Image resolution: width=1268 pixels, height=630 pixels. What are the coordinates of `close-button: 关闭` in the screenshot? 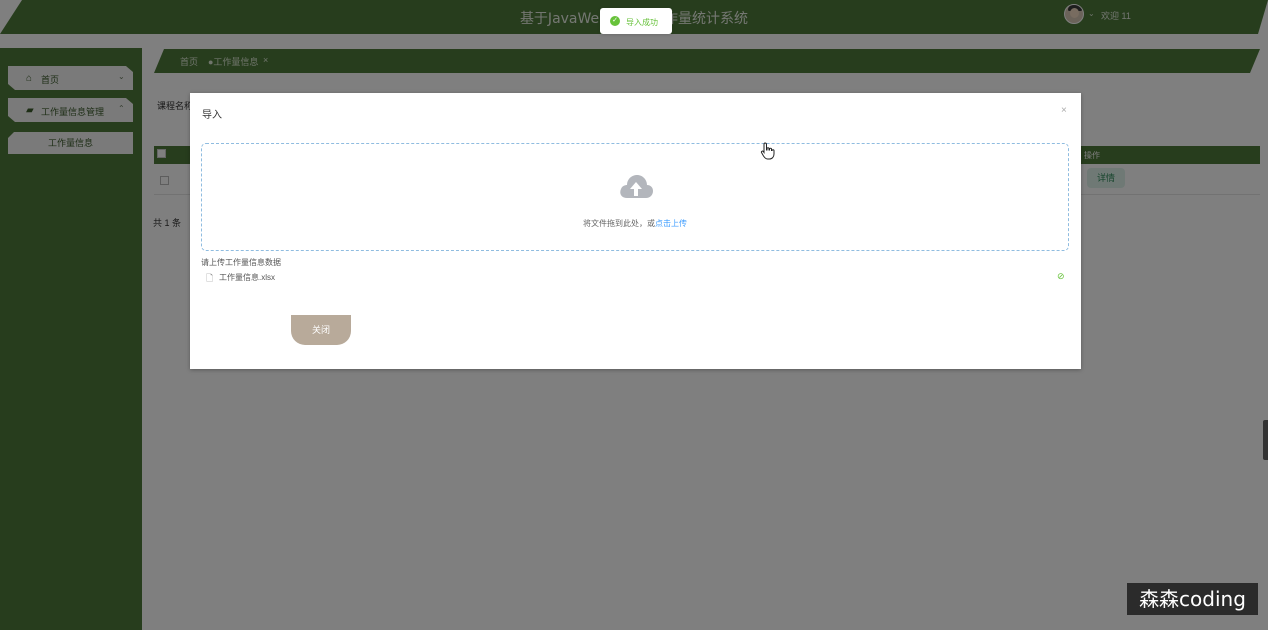 It's located at (321, 330).